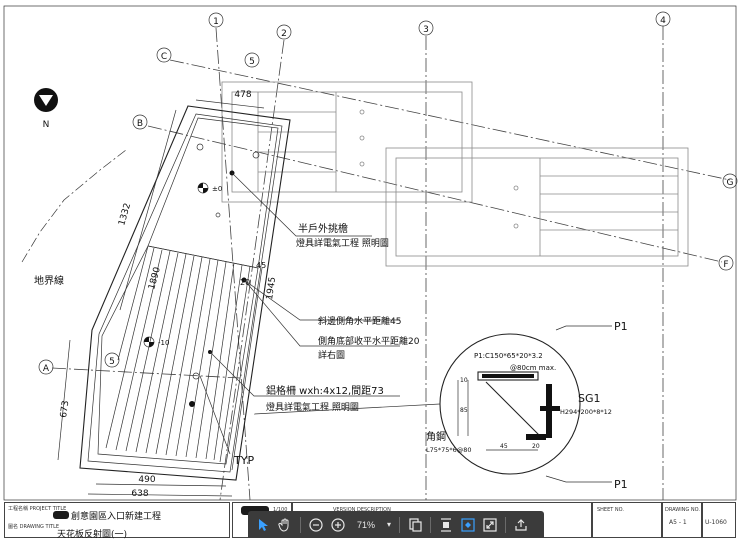  Describe the element at coordinates (342, 243) in the screenshot. I see `annotation-lighting-ref-1: 燈具詳電氣工程 照明圖` at that location.